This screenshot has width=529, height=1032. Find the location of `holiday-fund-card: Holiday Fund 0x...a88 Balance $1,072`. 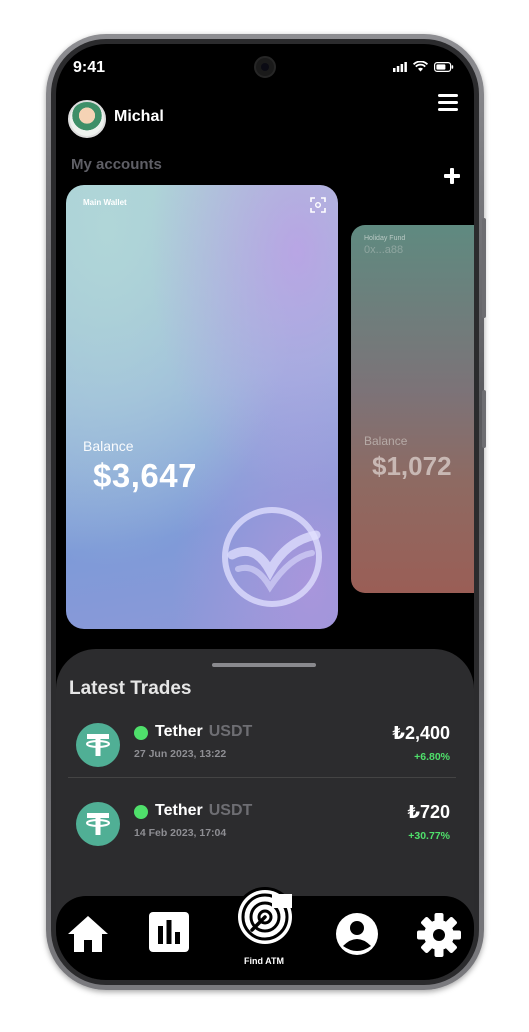

holiday-fund-card: Holiday Fund 0x...a88 Balance $1,072 is located at coordinates (412, 409).